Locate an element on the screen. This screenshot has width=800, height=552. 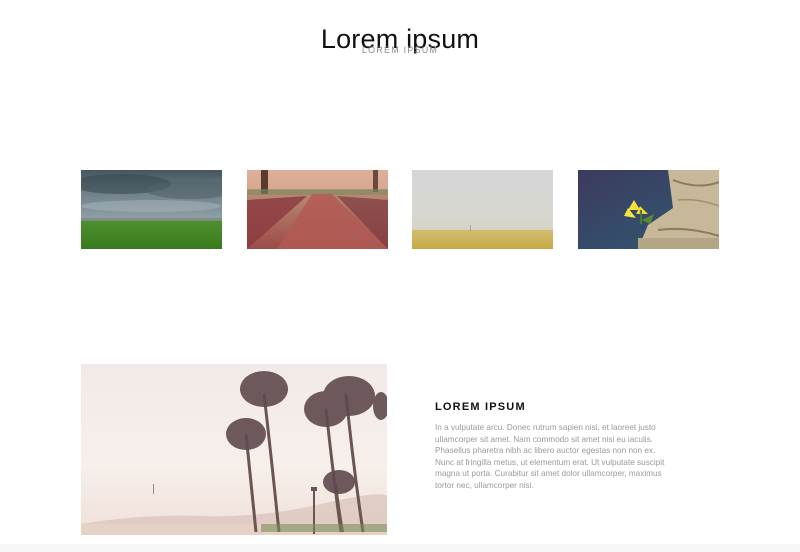
palm-trees-icon is located at coordinates (234, 449).